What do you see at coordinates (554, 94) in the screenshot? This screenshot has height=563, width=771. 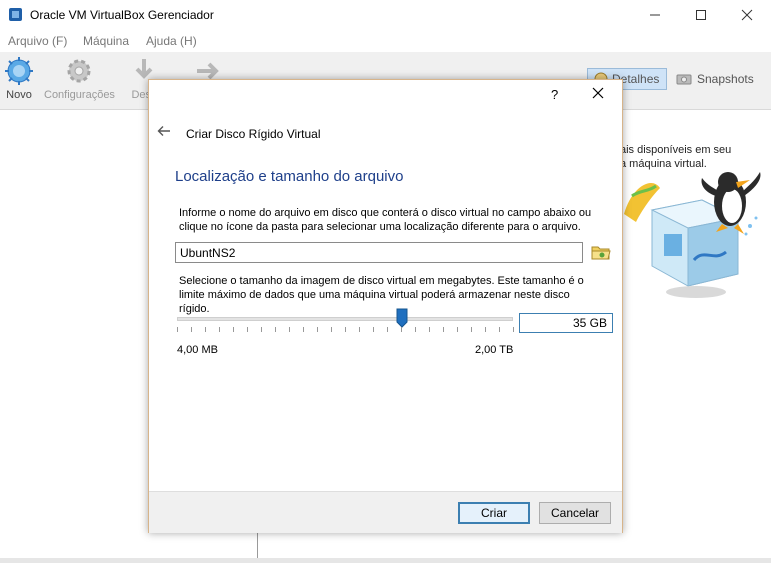 I see `help-button: ?` at bounding box center [554, 94].